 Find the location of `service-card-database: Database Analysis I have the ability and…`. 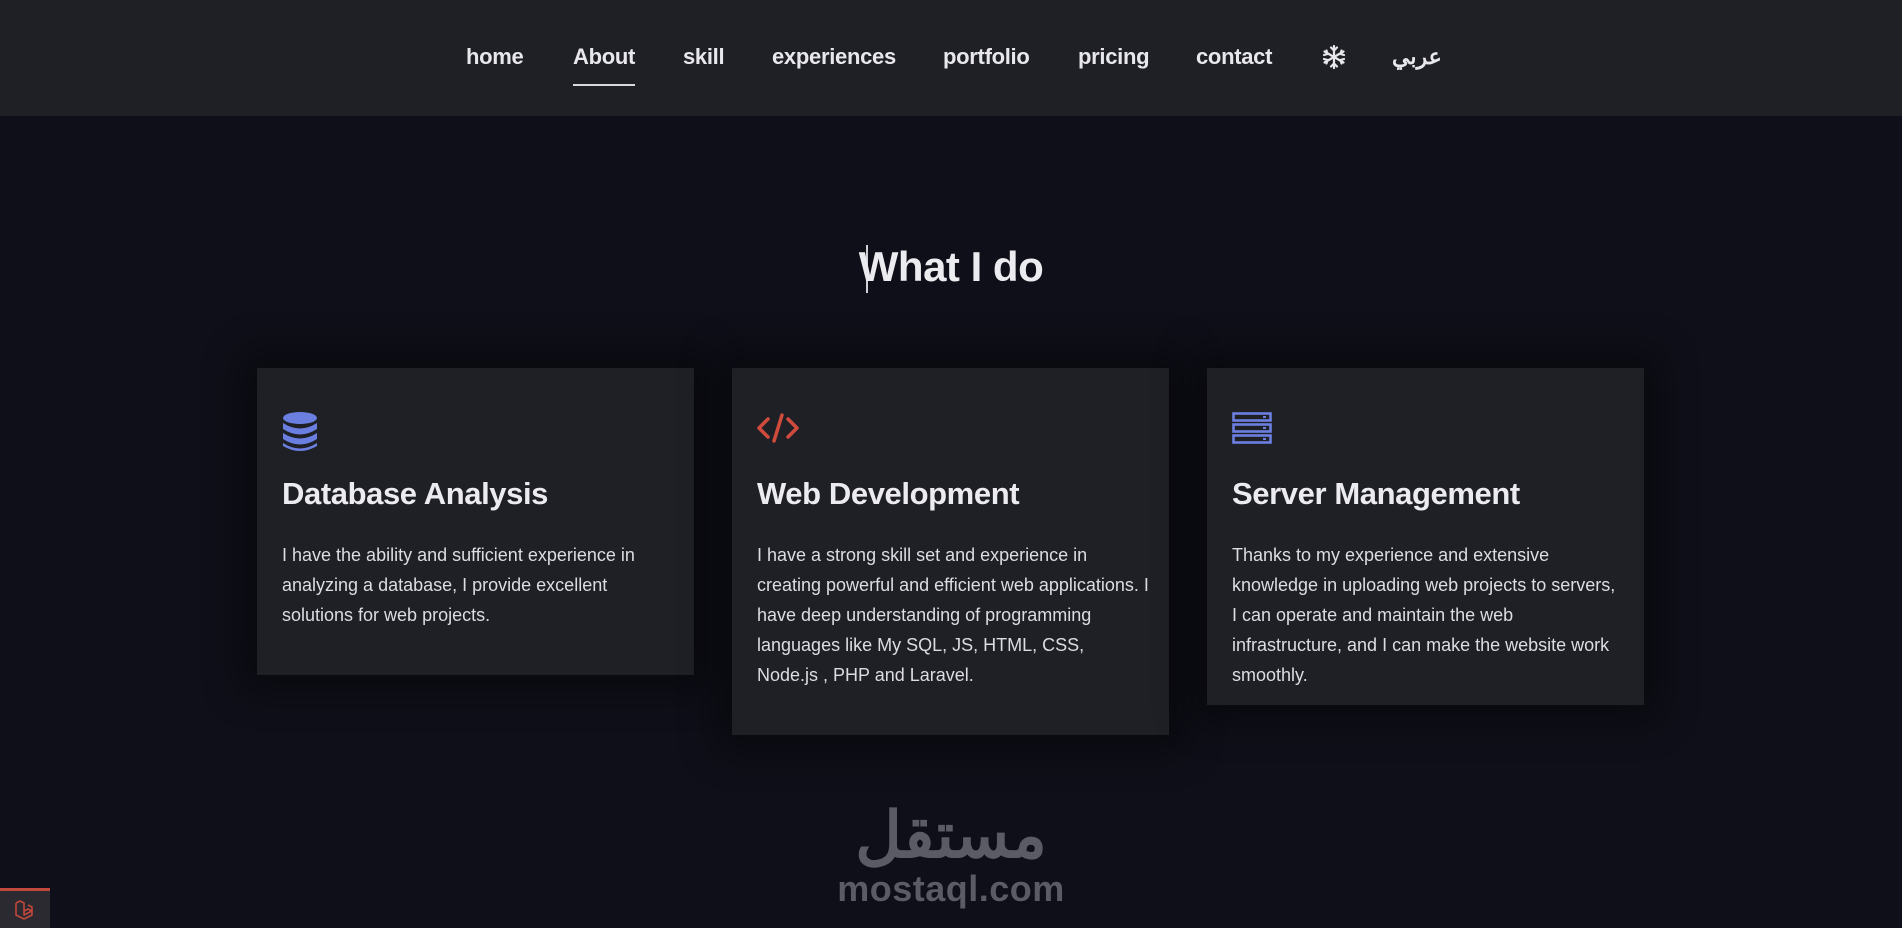

service-card-database: Database Analysis I have the ability and… is located at coordinates (475, 521).